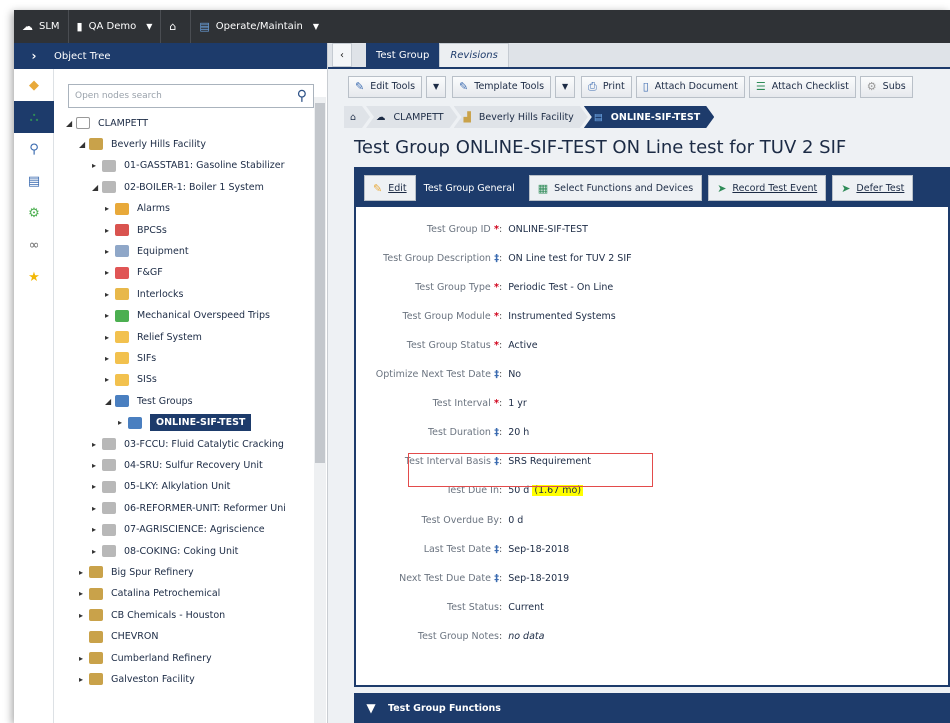 This screenshot has height=723, width=950. What do you see at coordinates (767, 188) in the screenshot?
I see `record-test-event-button: ➤ Record Test Event` at bounding box center [767, 188].